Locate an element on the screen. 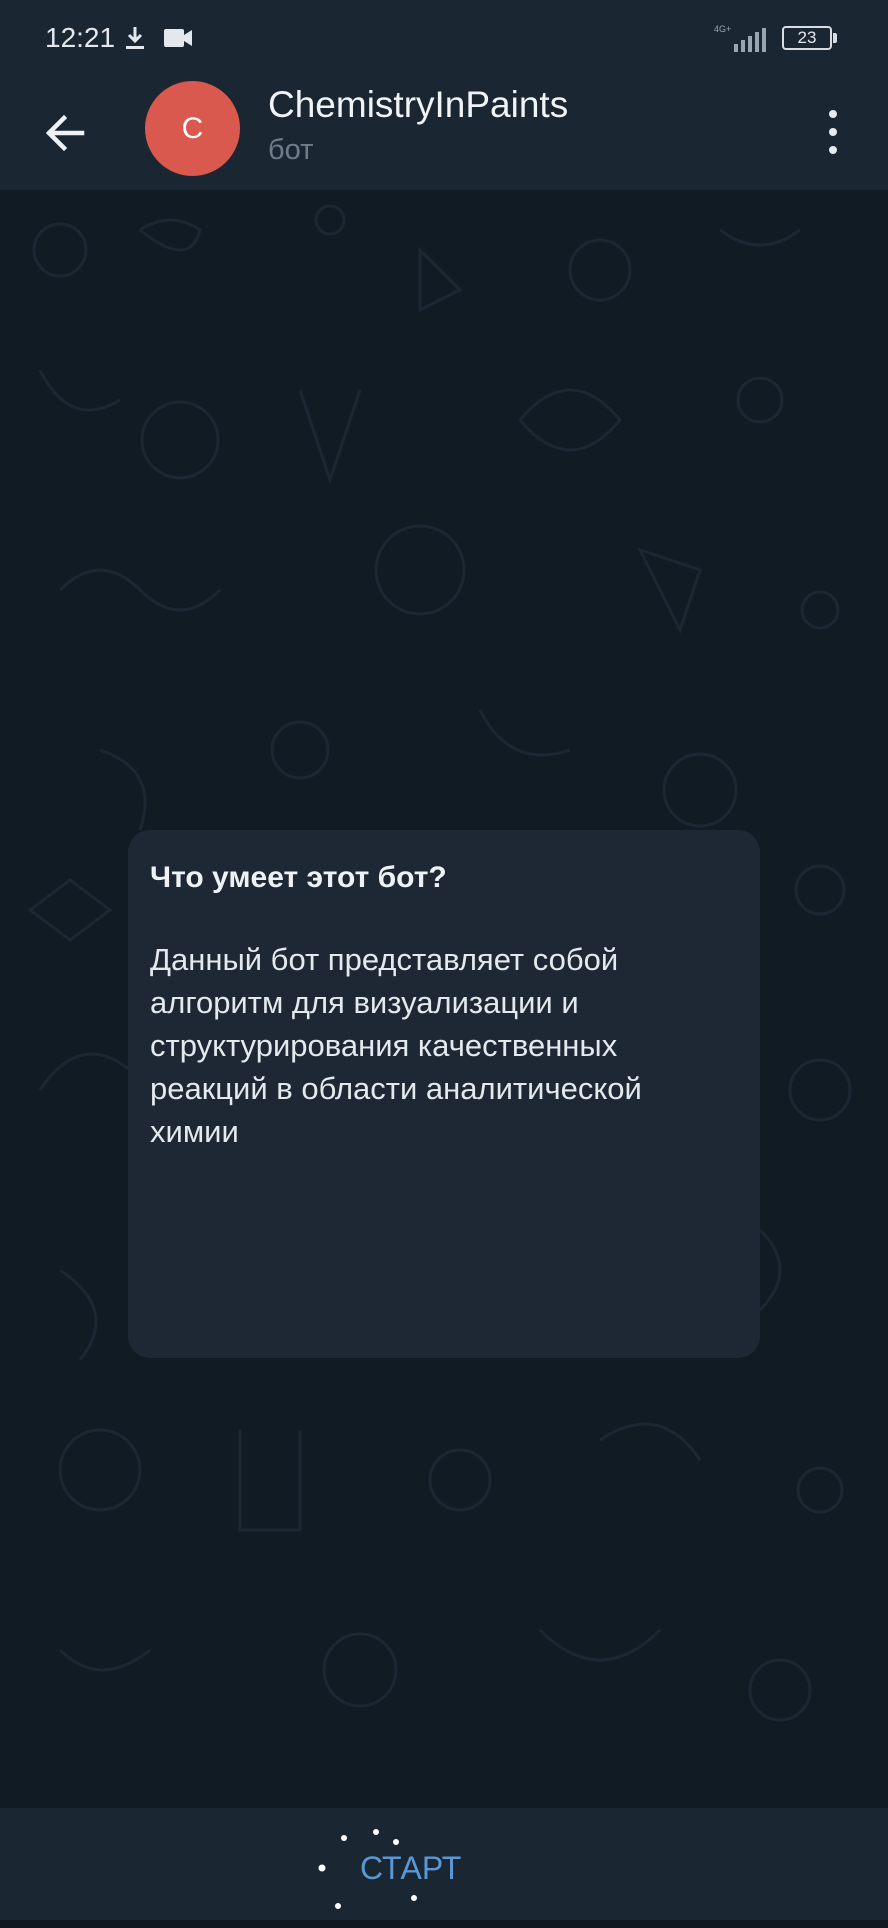 This screenshot has width=888, height=1928. network-label: 4G+ is located at coordinates (722, 29).